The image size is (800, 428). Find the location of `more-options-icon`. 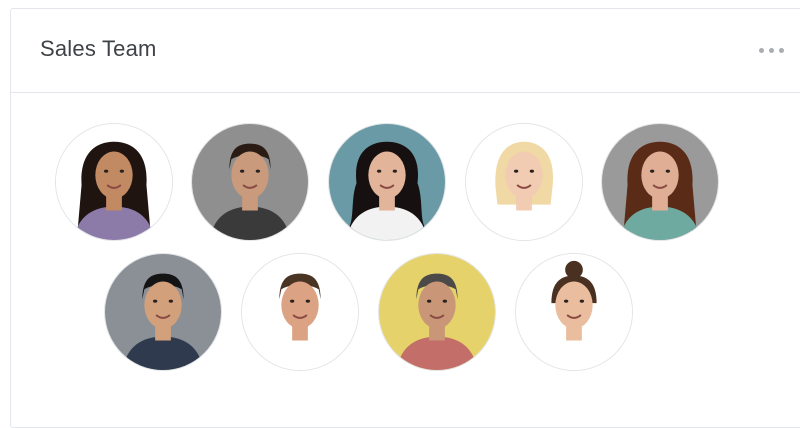

more-options-icon is located at coordinates (771, 50).